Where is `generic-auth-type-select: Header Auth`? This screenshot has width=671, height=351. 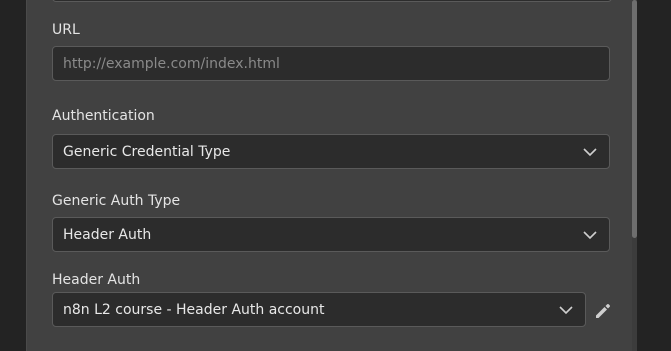 generic-auth-type-select: Header Auth is located at coordinates (331, 234).